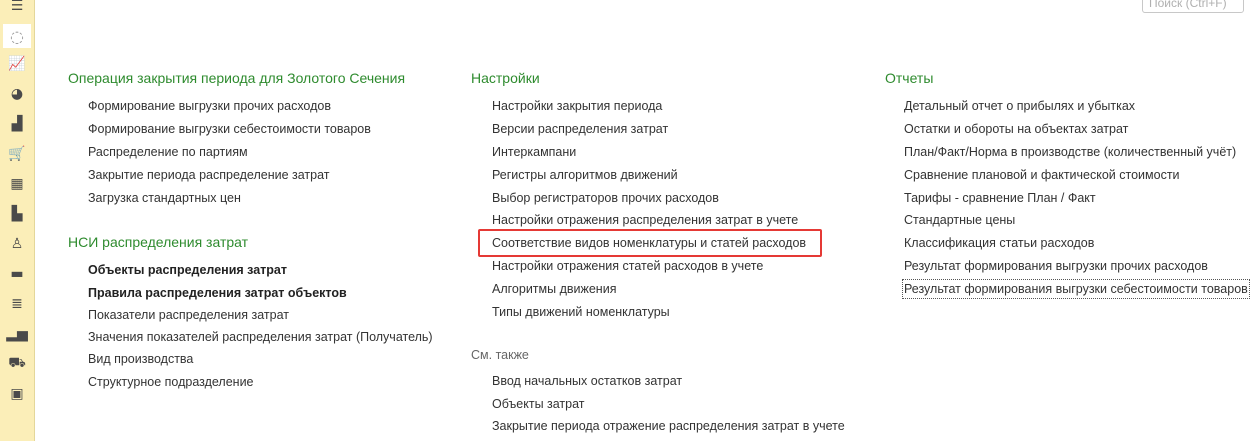 This screenshot has height=441, width=1251. I want to click on link-other-expenses-export: Формирование выгрузки прочих расходов, so click(209, 106).